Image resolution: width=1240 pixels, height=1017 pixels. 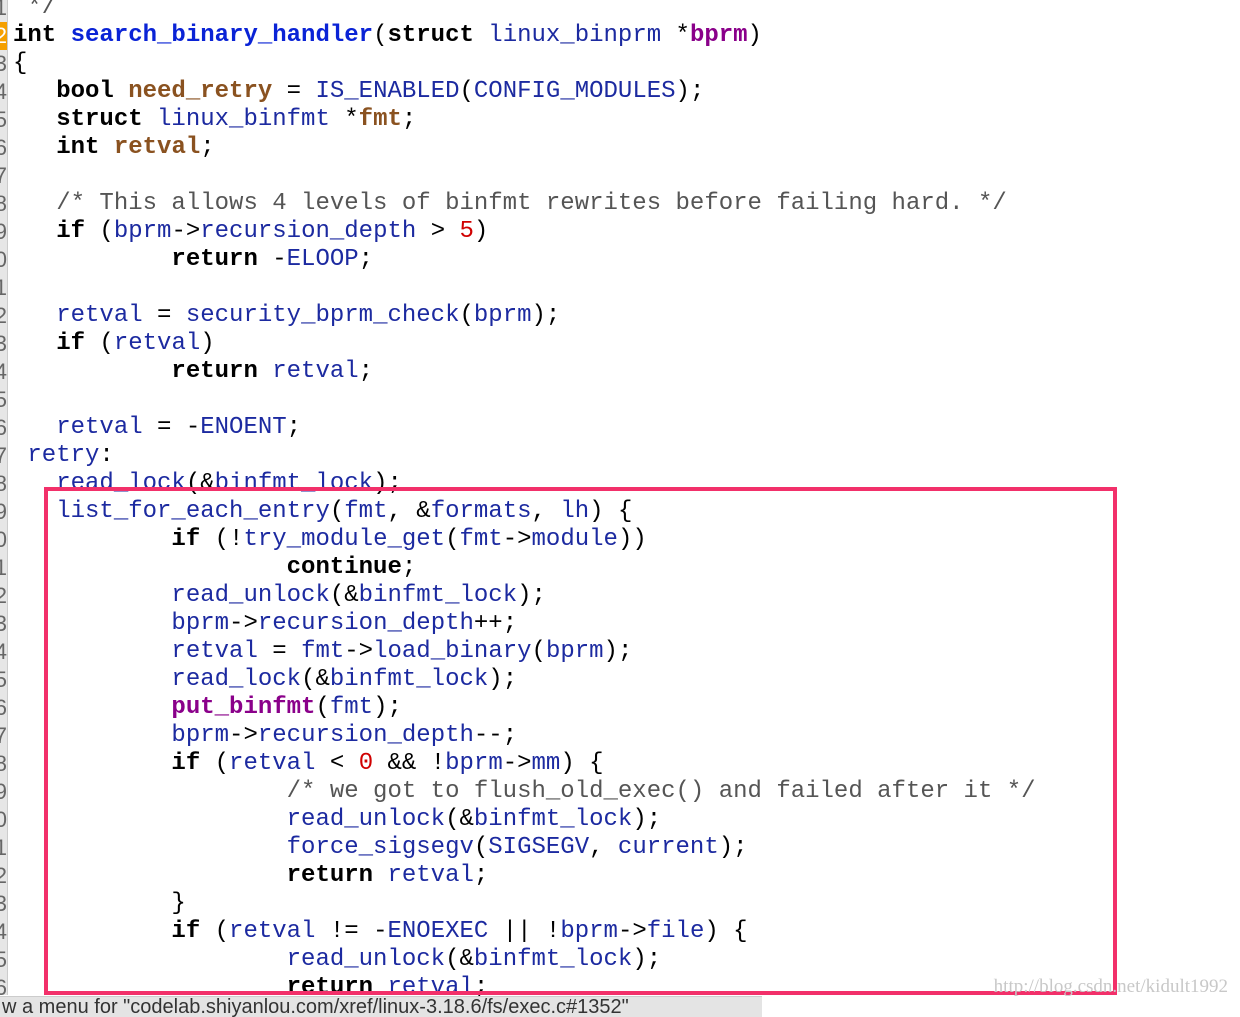 What do you see at coordinates (207, 147) in the screenshot?
I see `code-token: ;` at bounding box center [207, 147].